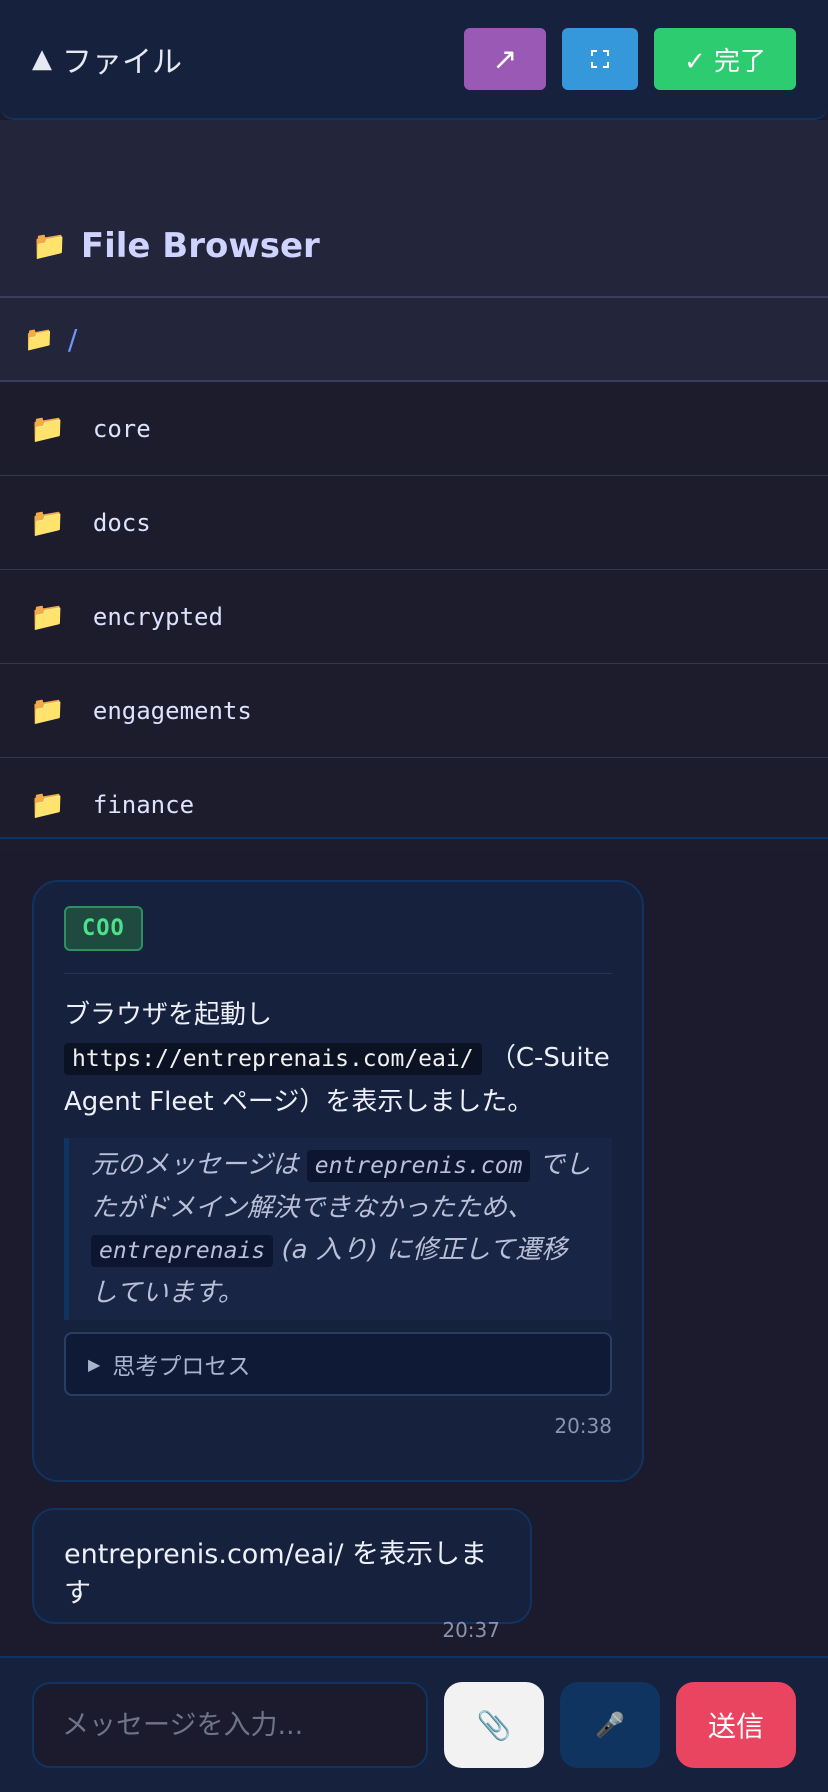 The height and width of the screenshot is (1792, 828). I want to click on domain-code: entreprenais, so click(182, 1251).